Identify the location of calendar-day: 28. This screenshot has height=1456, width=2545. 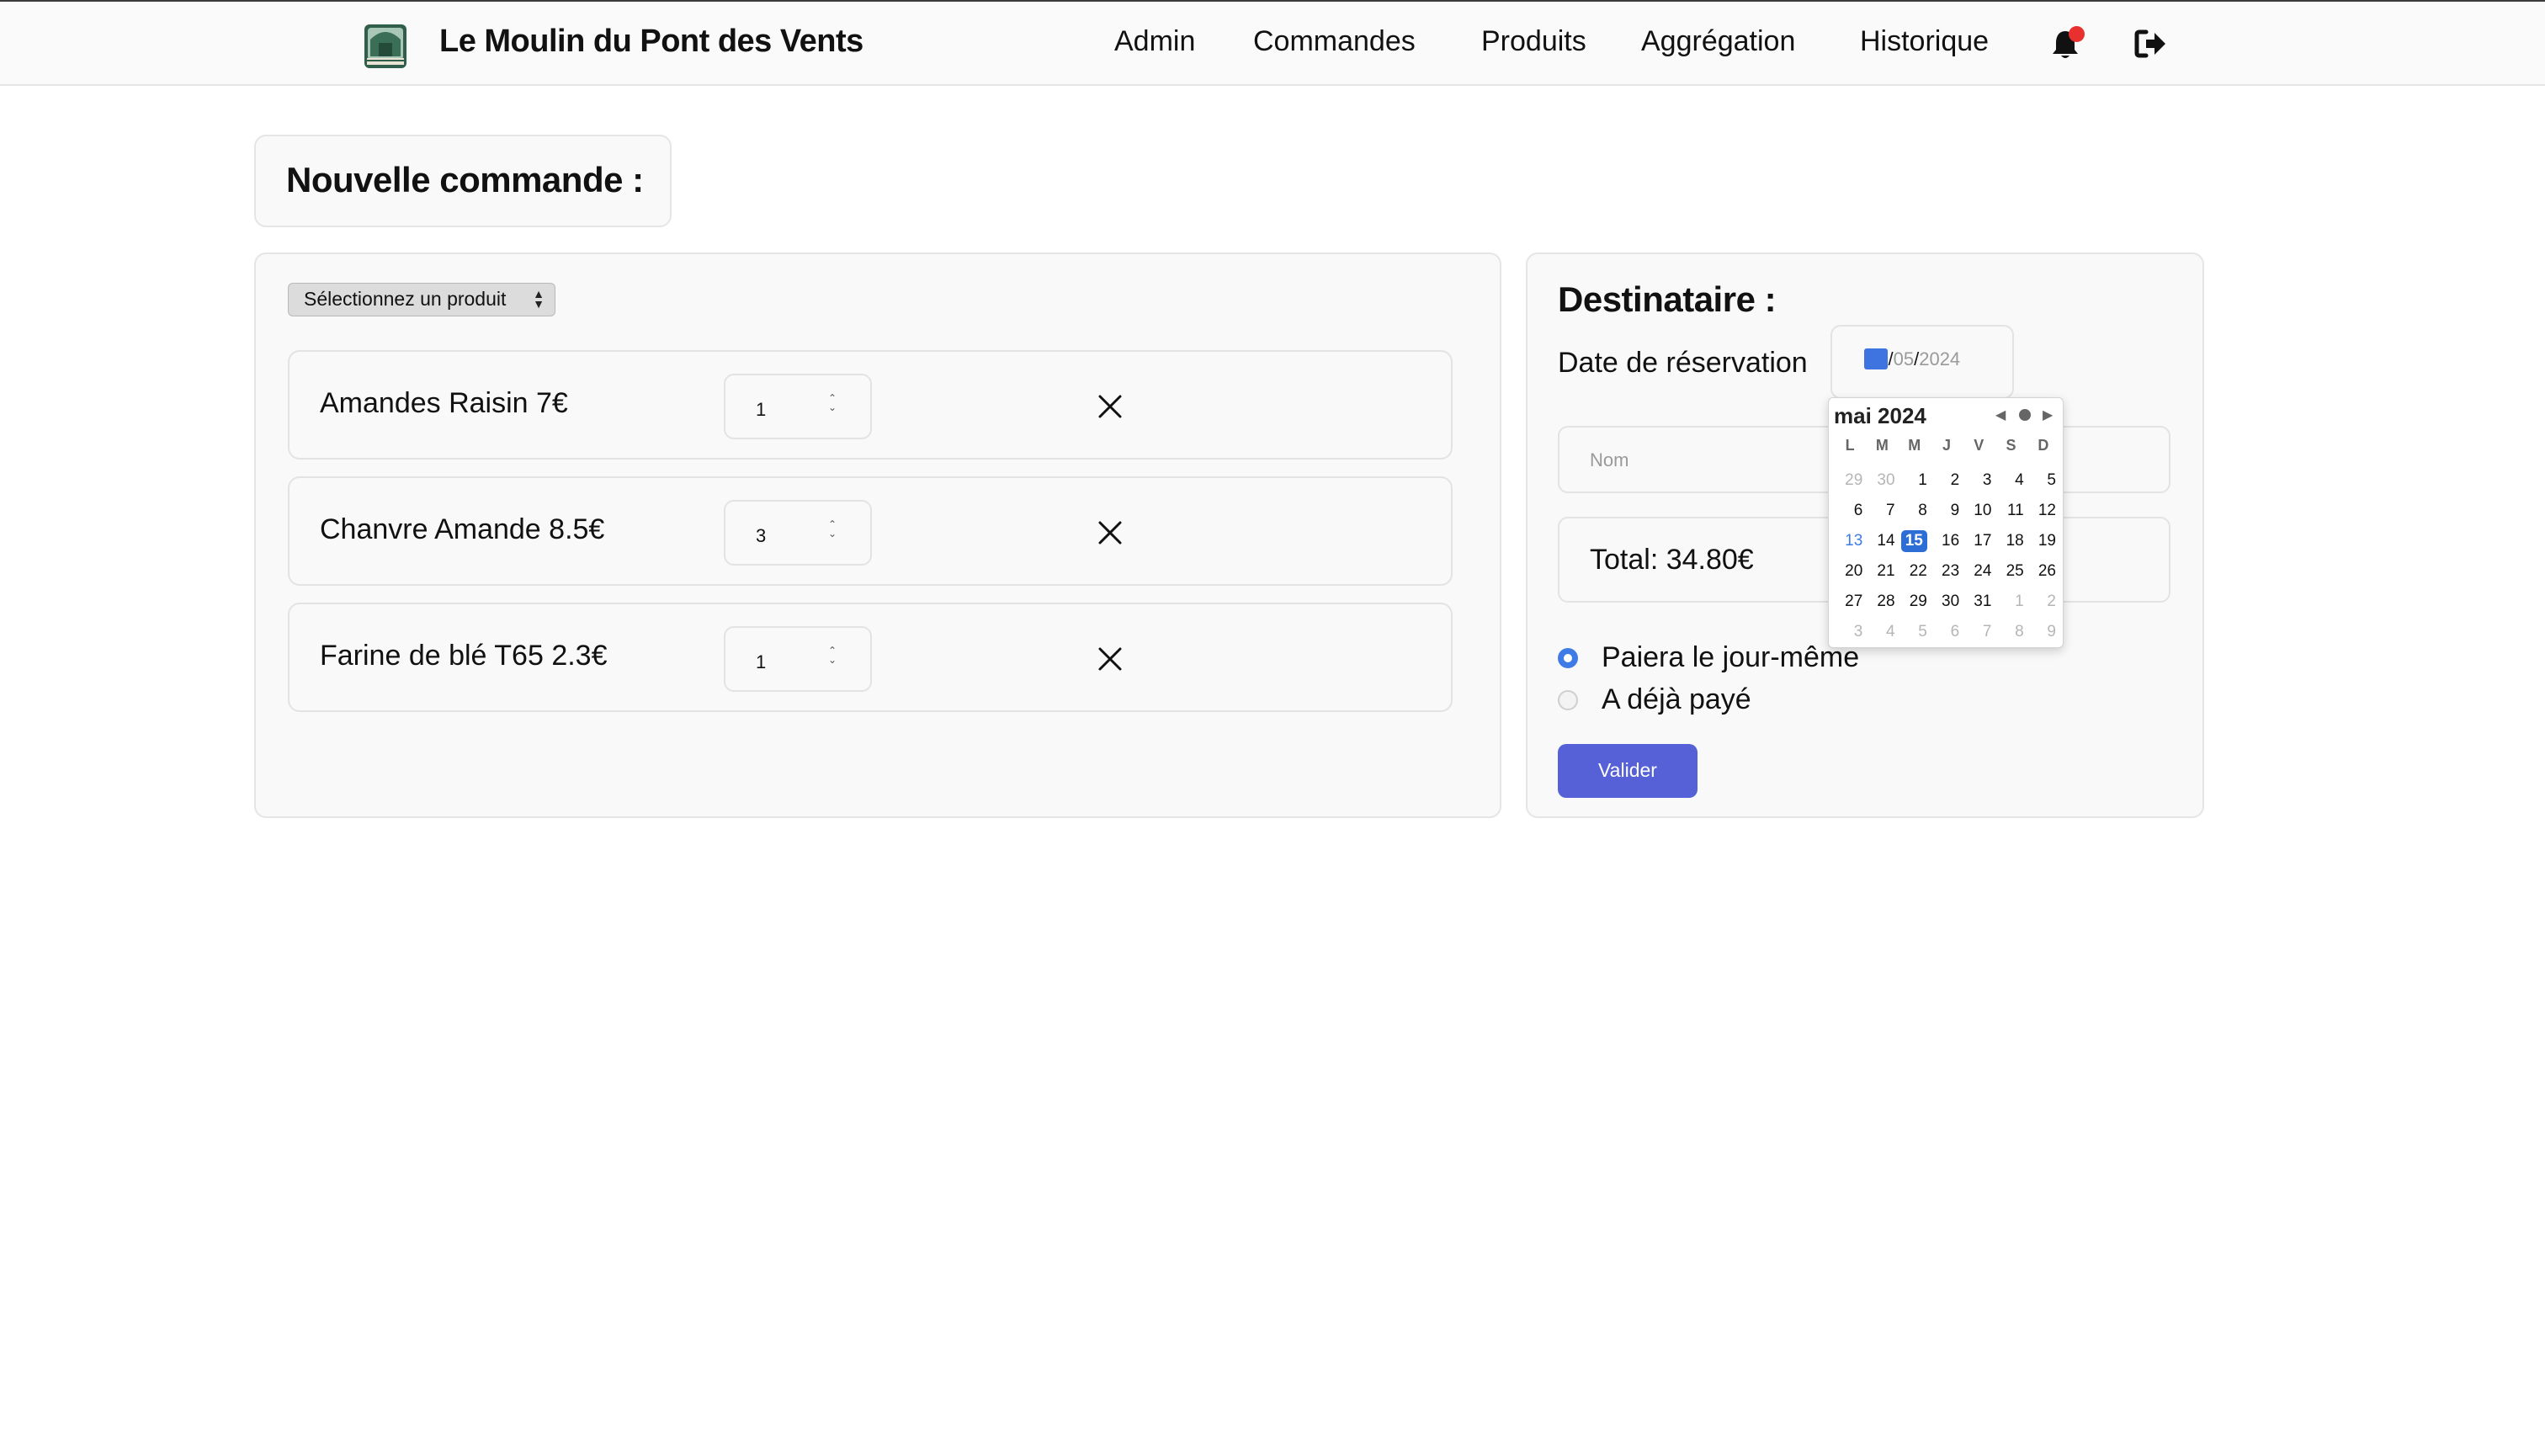
(1882, 602).